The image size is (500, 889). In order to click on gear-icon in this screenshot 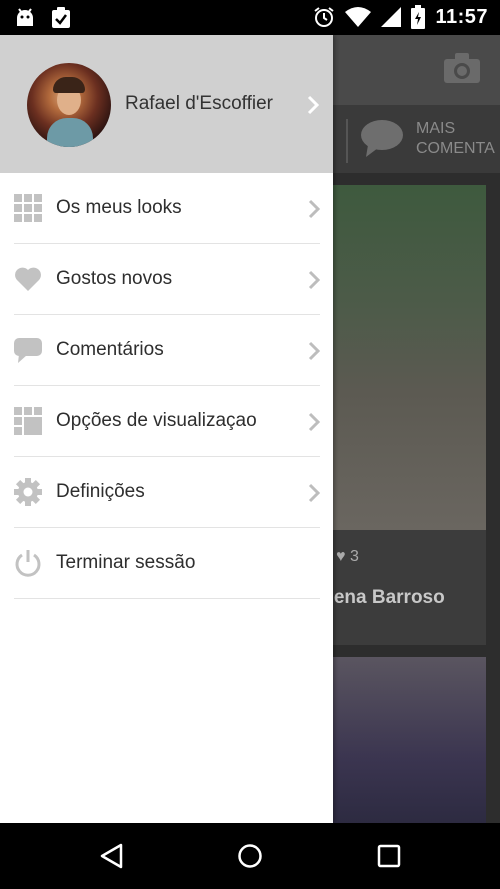, I will do `click(28, 492)`.